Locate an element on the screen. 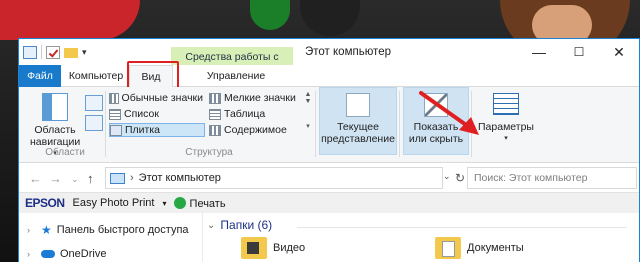 This screenshot has width=640, height=262. properties-icon is located at coordinates (53, 52).